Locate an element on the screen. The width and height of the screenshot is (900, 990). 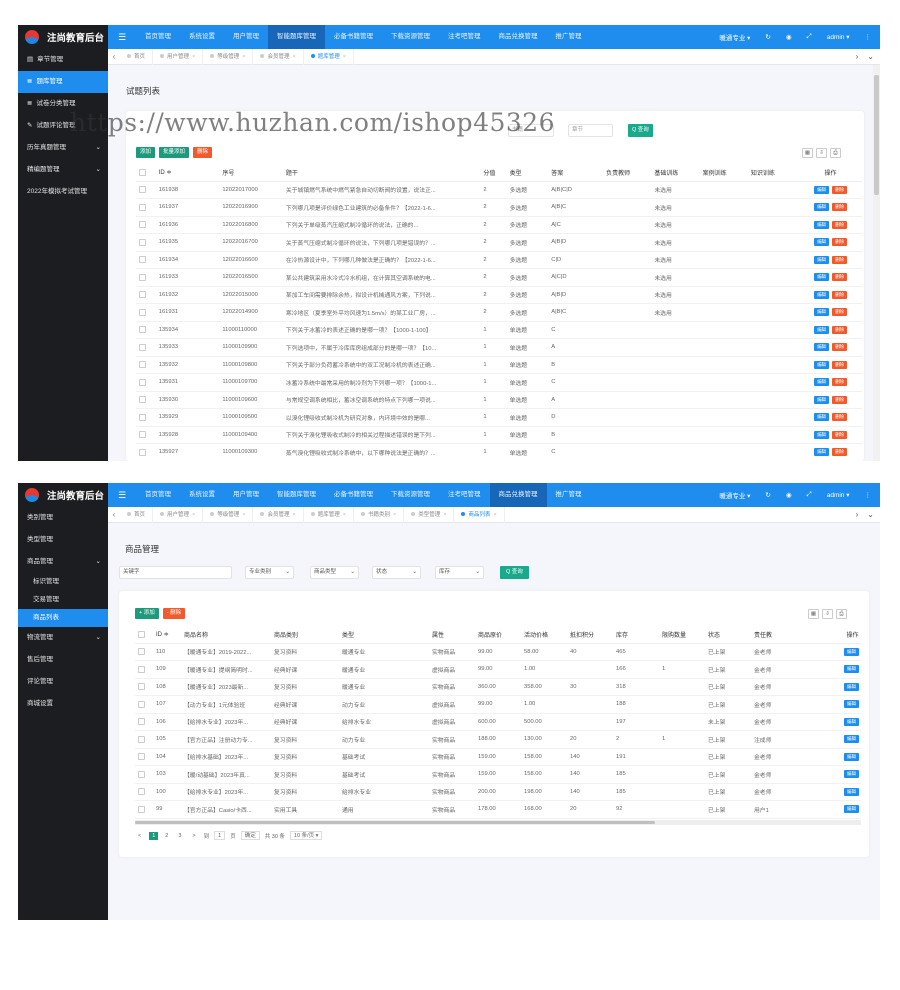
tab-0: 首页 is located at coordinates (137, 514).